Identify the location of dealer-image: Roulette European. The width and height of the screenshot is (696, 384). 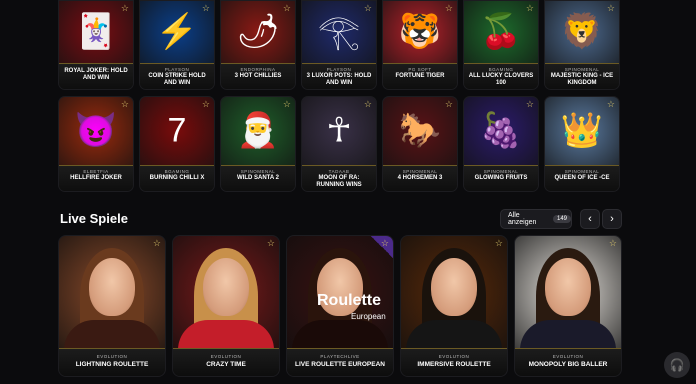
(340, 293).